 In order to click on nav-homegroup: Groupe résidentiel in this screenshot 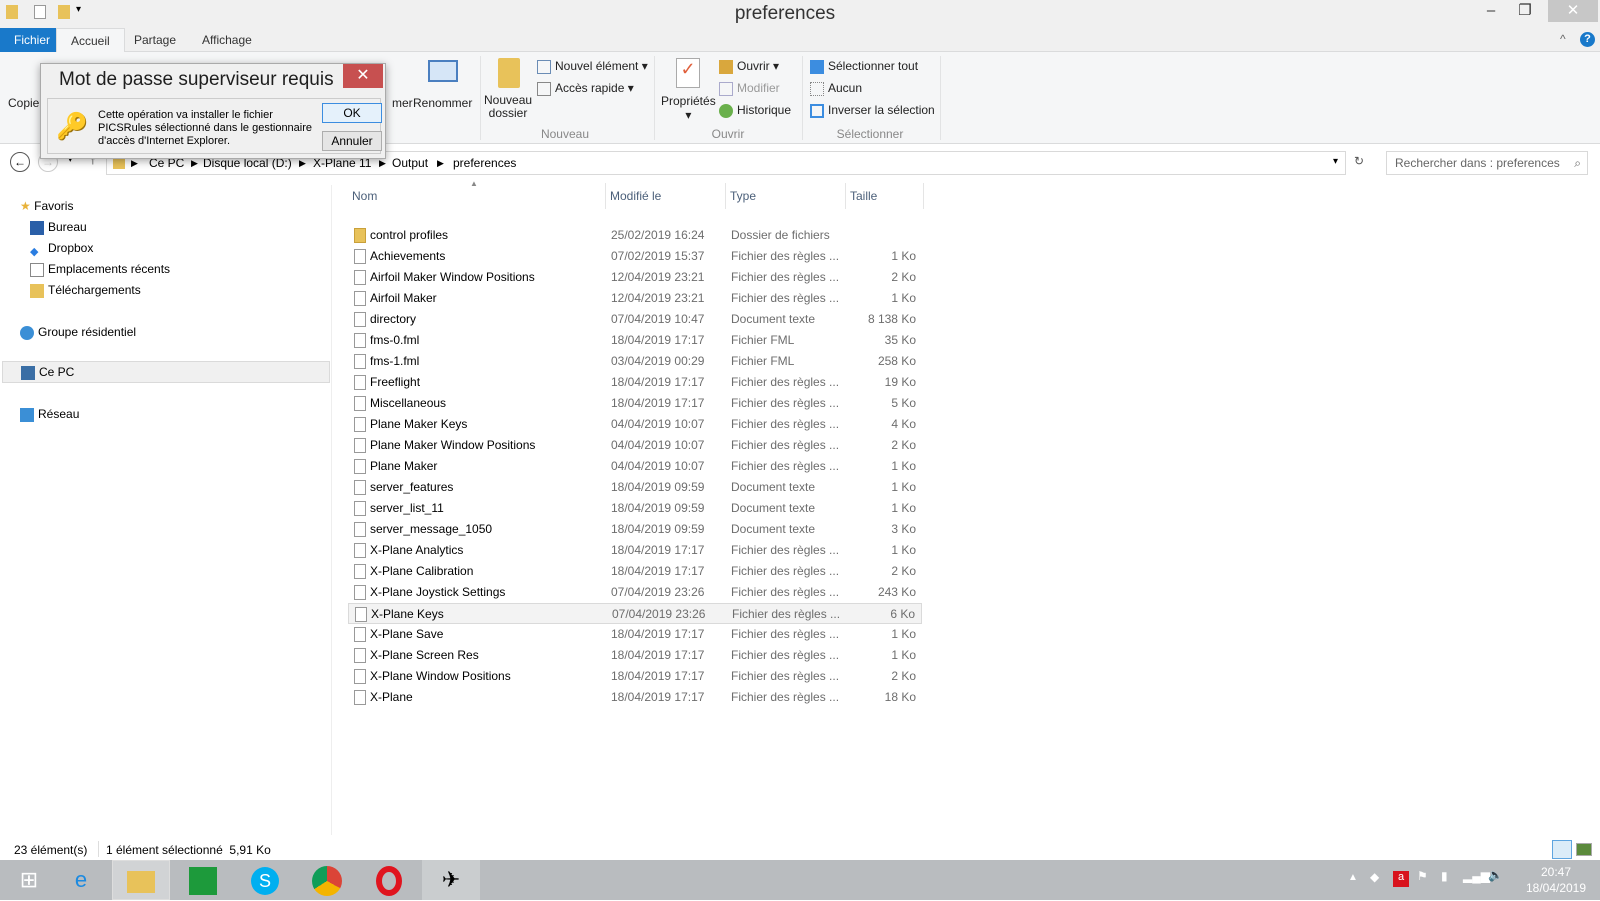, I will do `click(78, 332)`.